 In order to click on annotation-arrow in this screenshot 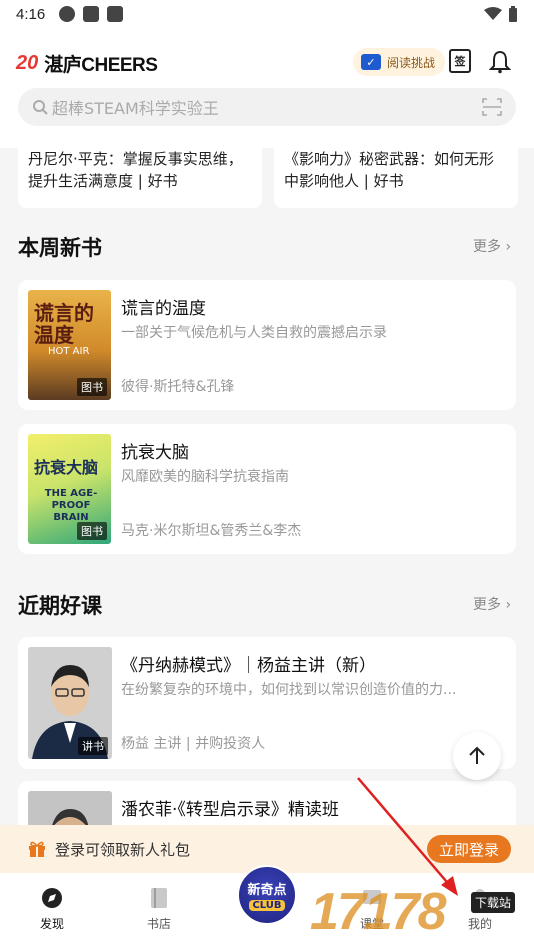, I will do `click(407, 836)`.